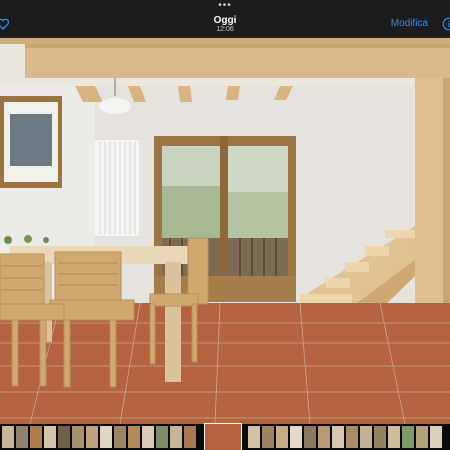  I want to click on edit-button: Modifica, so click(409, 23).